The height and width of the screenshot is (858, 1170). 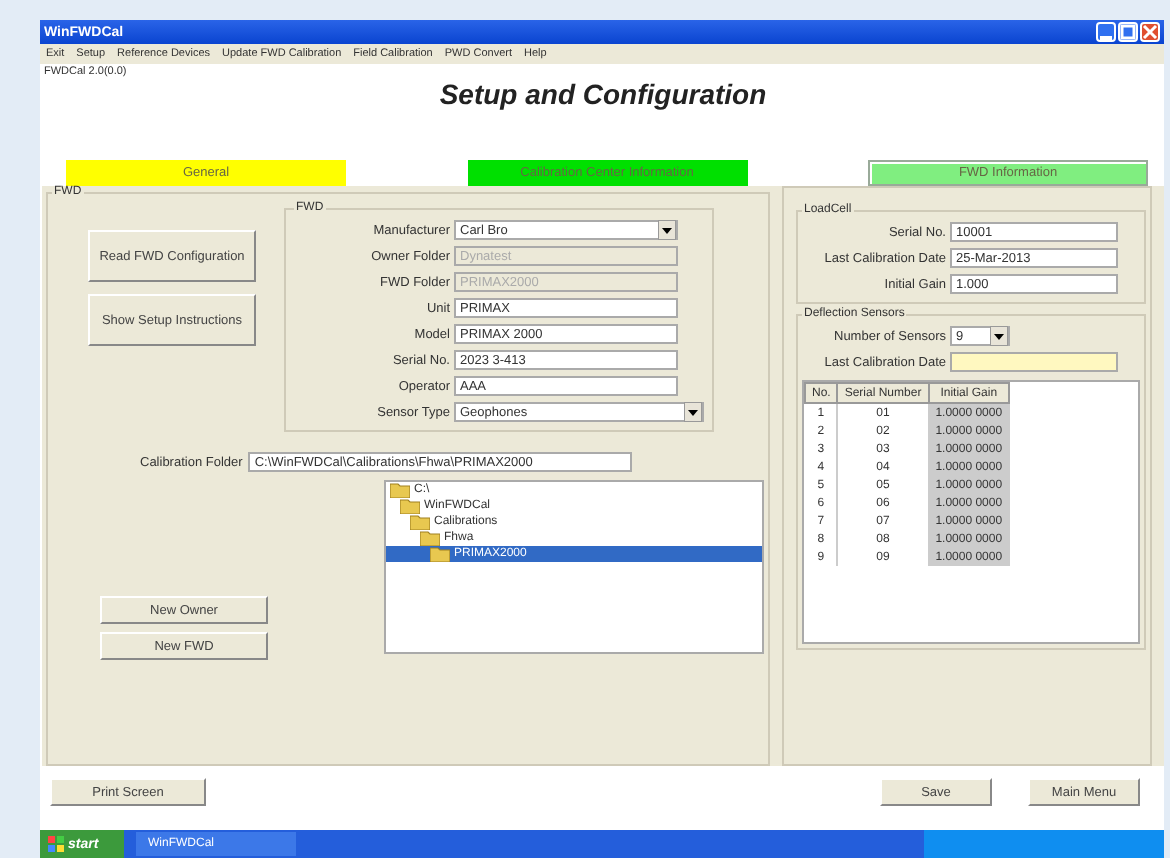 I want to click on input-field, so click(x=1034, y=362).